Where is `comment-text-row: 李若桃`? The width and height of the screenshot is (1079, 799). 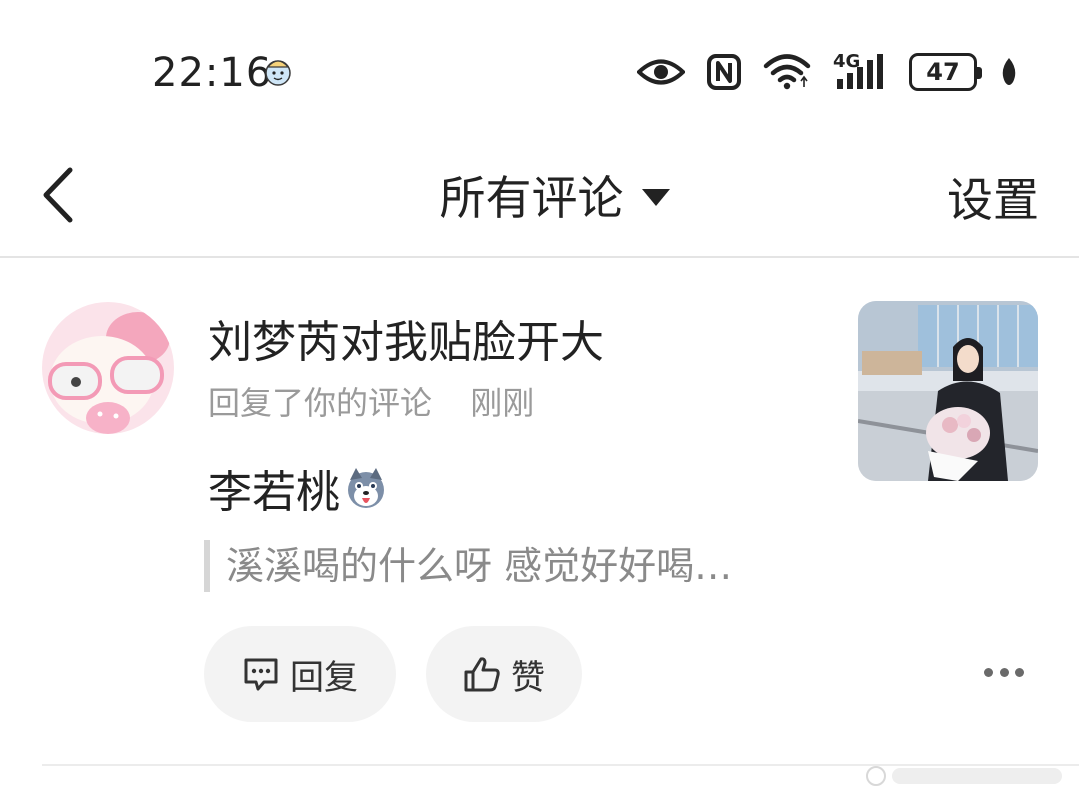 comment-text-row: 李若桃 is located at coordinates (298, 488).